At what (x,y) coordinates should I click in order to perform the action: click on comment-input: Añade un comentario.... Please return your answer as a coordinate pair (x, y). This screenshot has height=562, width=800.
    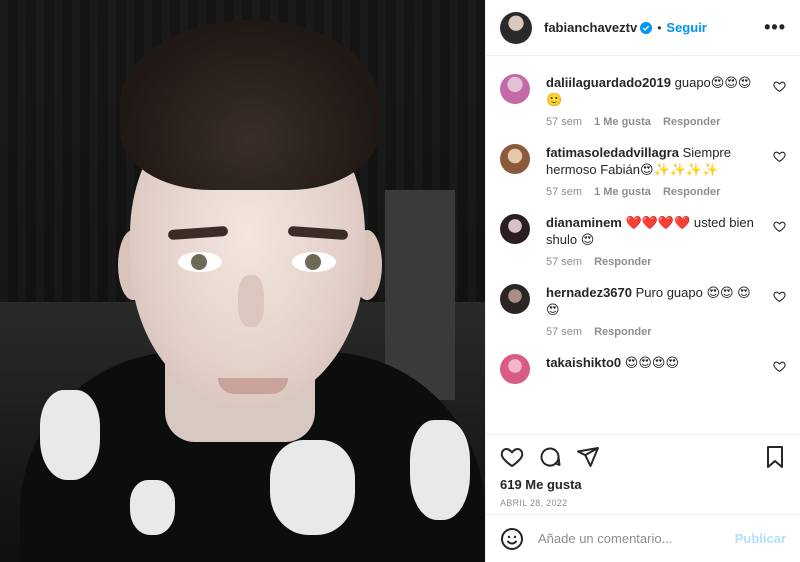
    Looking at the image, I should click on (605, 538).